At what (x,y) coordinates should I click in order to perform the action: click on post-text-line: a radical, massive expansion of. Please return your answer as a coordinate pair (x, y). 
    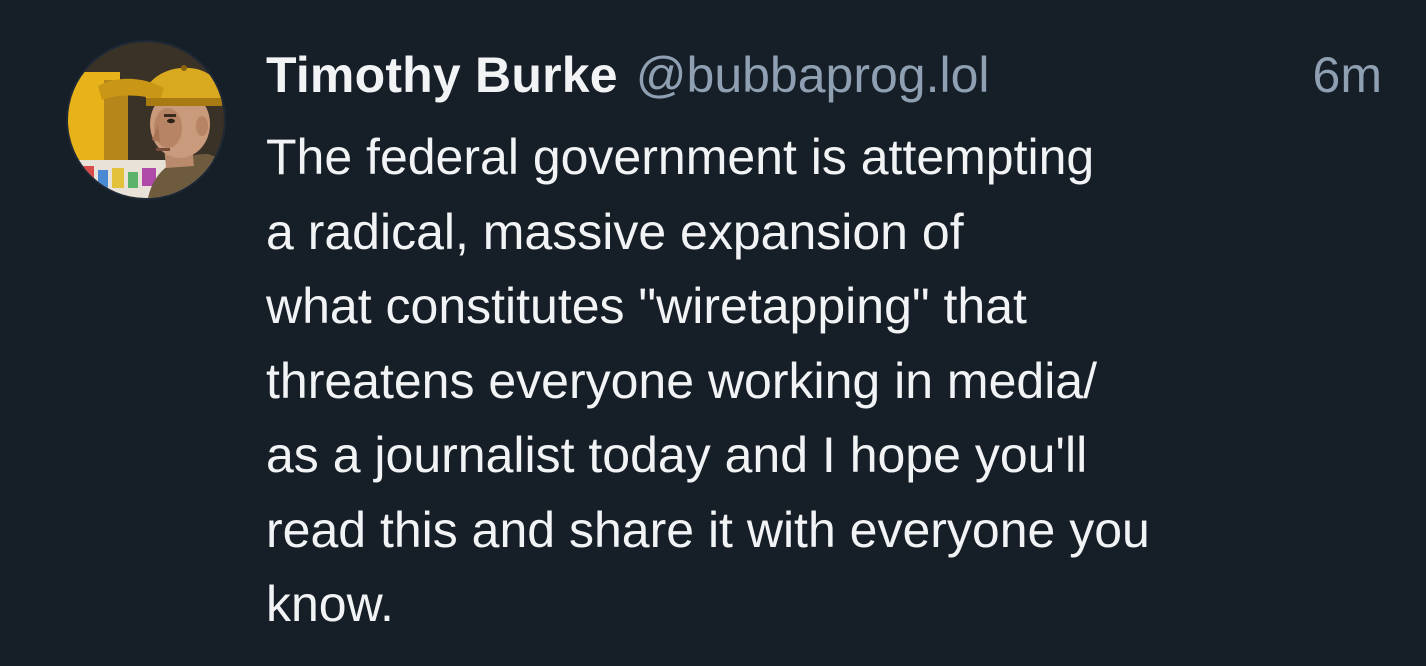
    Looking at the image, I should click on (615, 231).